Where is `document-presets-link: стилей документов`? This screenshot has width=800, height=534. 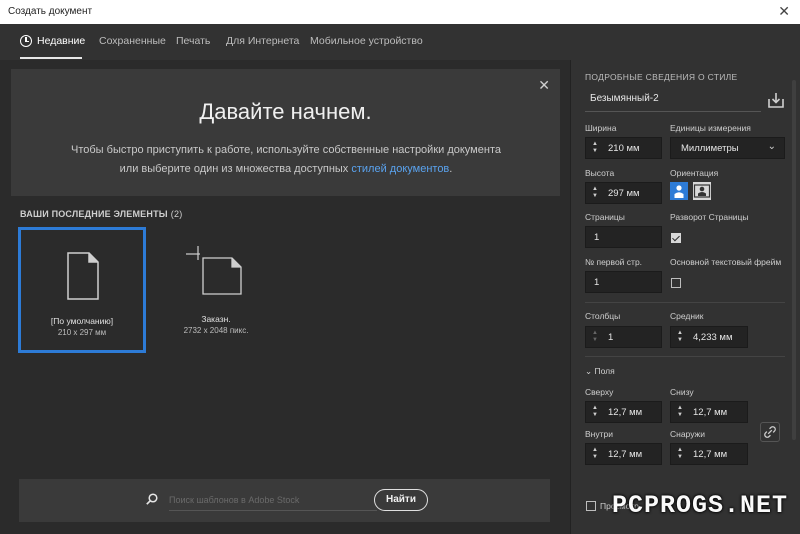
document-presets-link: стилей документов is located at coordinates (400, 169).